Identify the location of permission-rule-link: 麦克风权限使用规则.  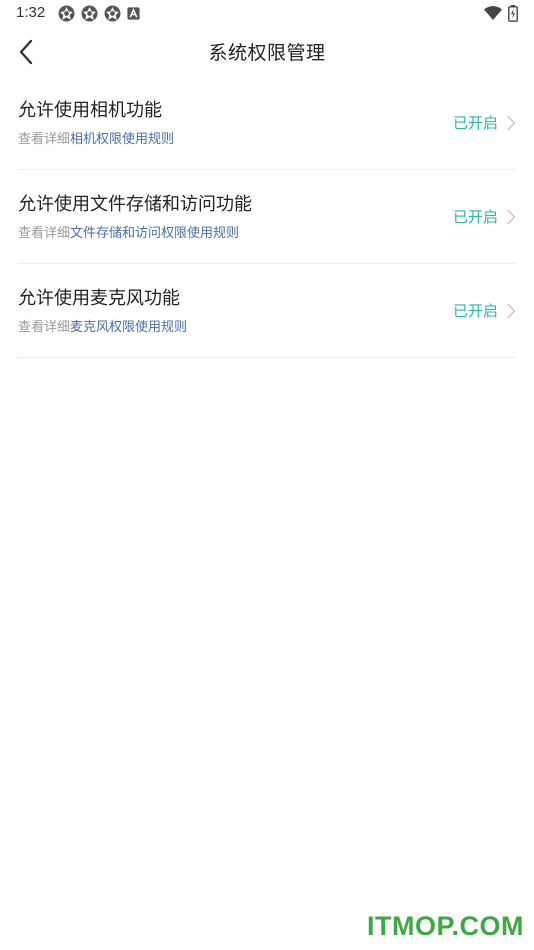
(128, 327).